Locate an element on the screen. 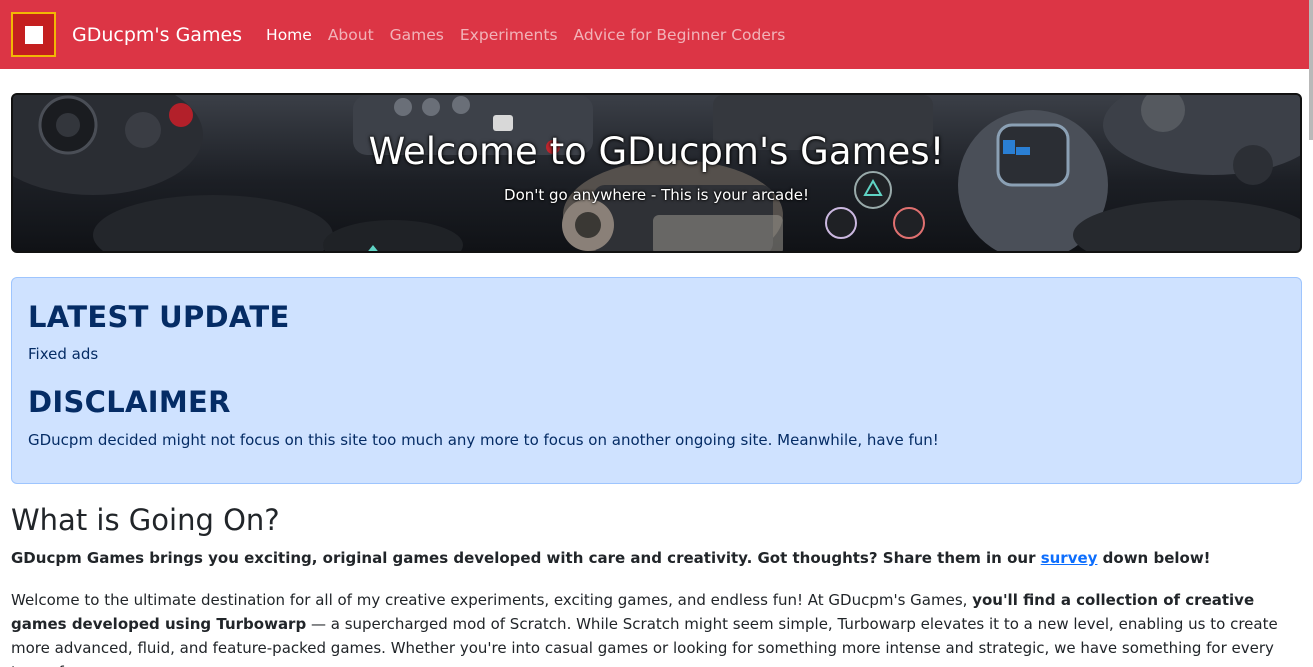  latest-update-heading: LATEST UPDATE is located at coordinates (159, 317).